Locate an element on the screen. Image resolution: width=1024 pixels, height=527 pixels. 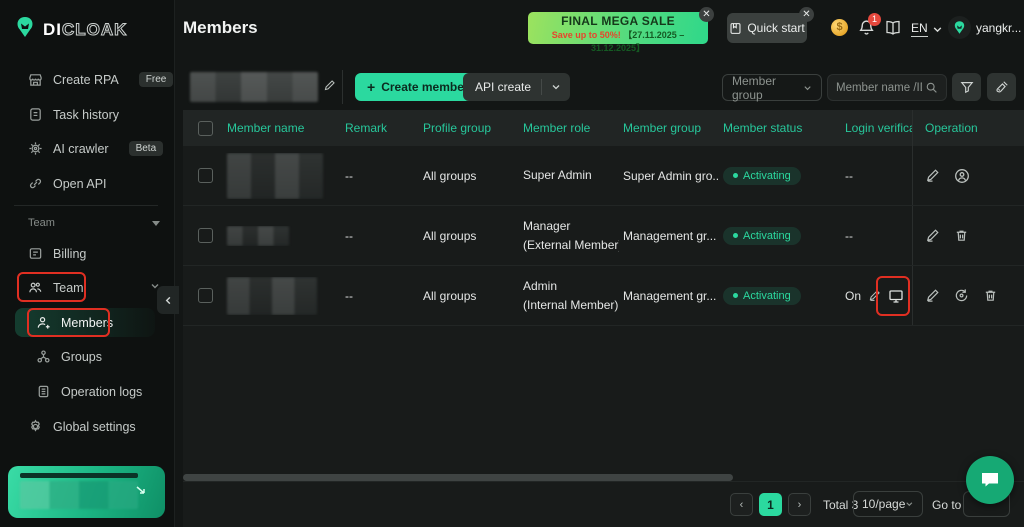
filter-button is located at coordinates (966, 87).